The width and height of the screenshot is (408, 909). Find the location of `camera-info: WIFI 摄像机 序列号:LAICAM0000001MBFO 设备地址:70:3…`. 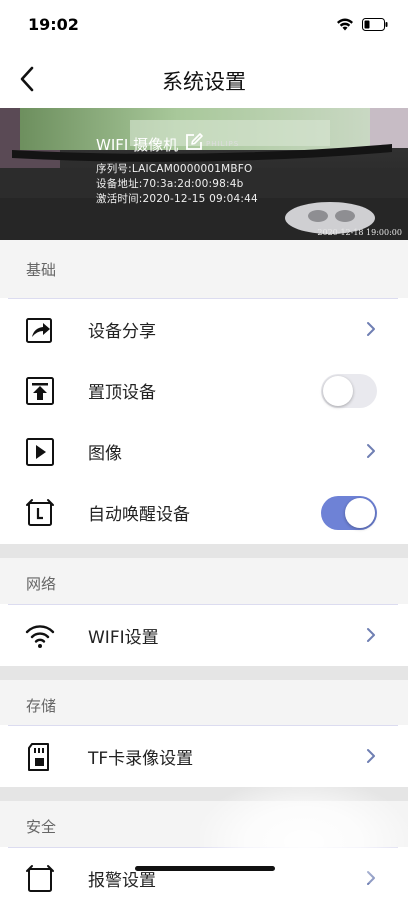

camera-info: WIFI 摄像机 序列号:LAICAM0000001MBFO 设备地址:70:3… is located at coordinates (177, 169).